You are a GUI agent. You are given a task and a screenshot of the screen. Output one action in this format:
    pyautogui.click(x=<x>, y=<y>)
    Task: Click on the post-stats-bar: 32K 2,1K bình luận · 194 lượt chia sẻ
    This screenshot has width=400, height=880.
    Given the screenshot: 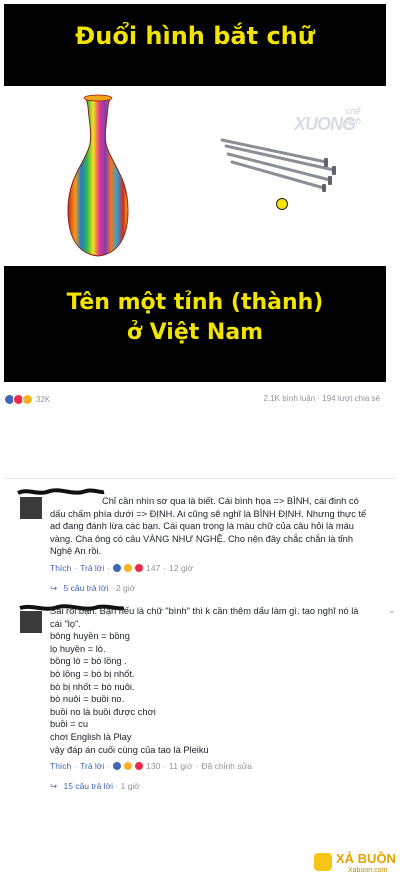 What is the action you would take?
    pyautogui.click(x=195, y=399)
    